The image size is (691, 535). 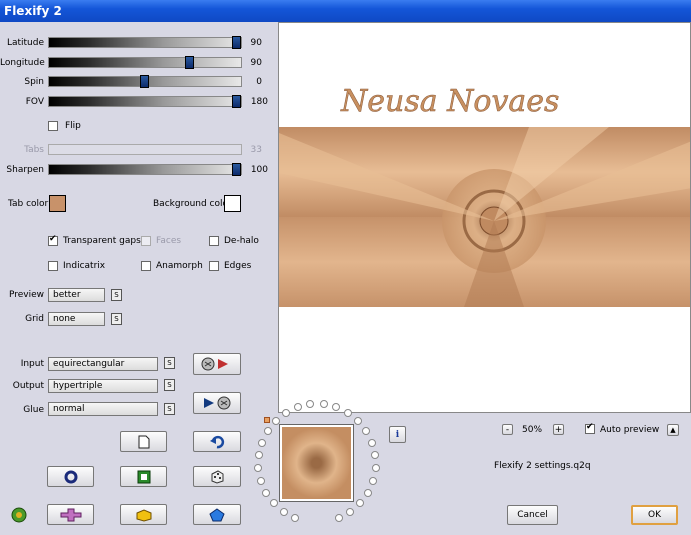 I want to click on randomize-button, so click(x=217, y=476).